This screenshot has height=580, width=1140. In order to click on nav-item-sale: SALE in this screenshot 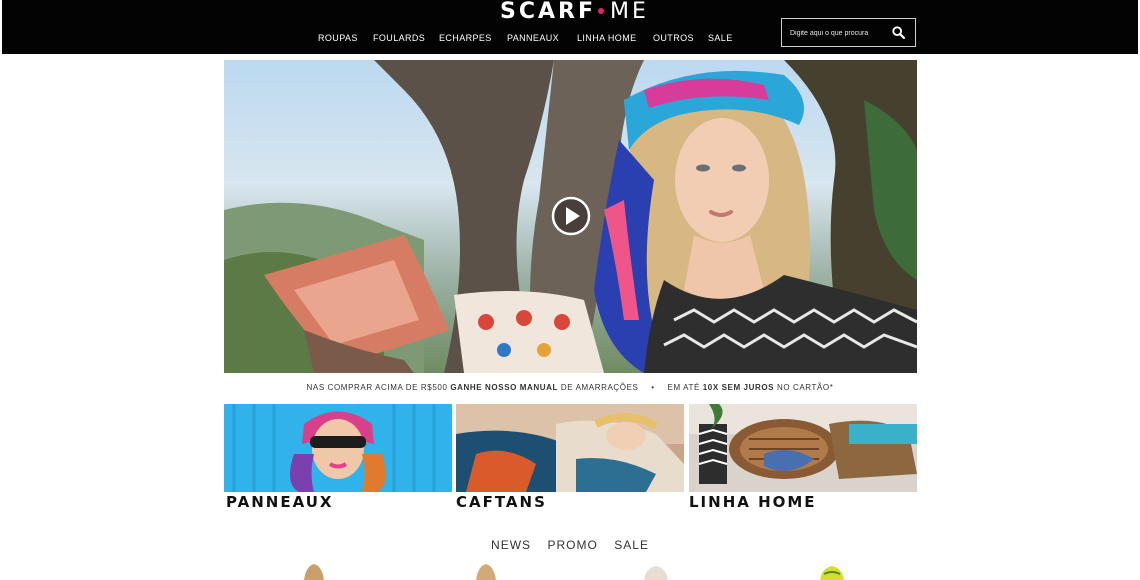, I will do `click(720, 38)`.